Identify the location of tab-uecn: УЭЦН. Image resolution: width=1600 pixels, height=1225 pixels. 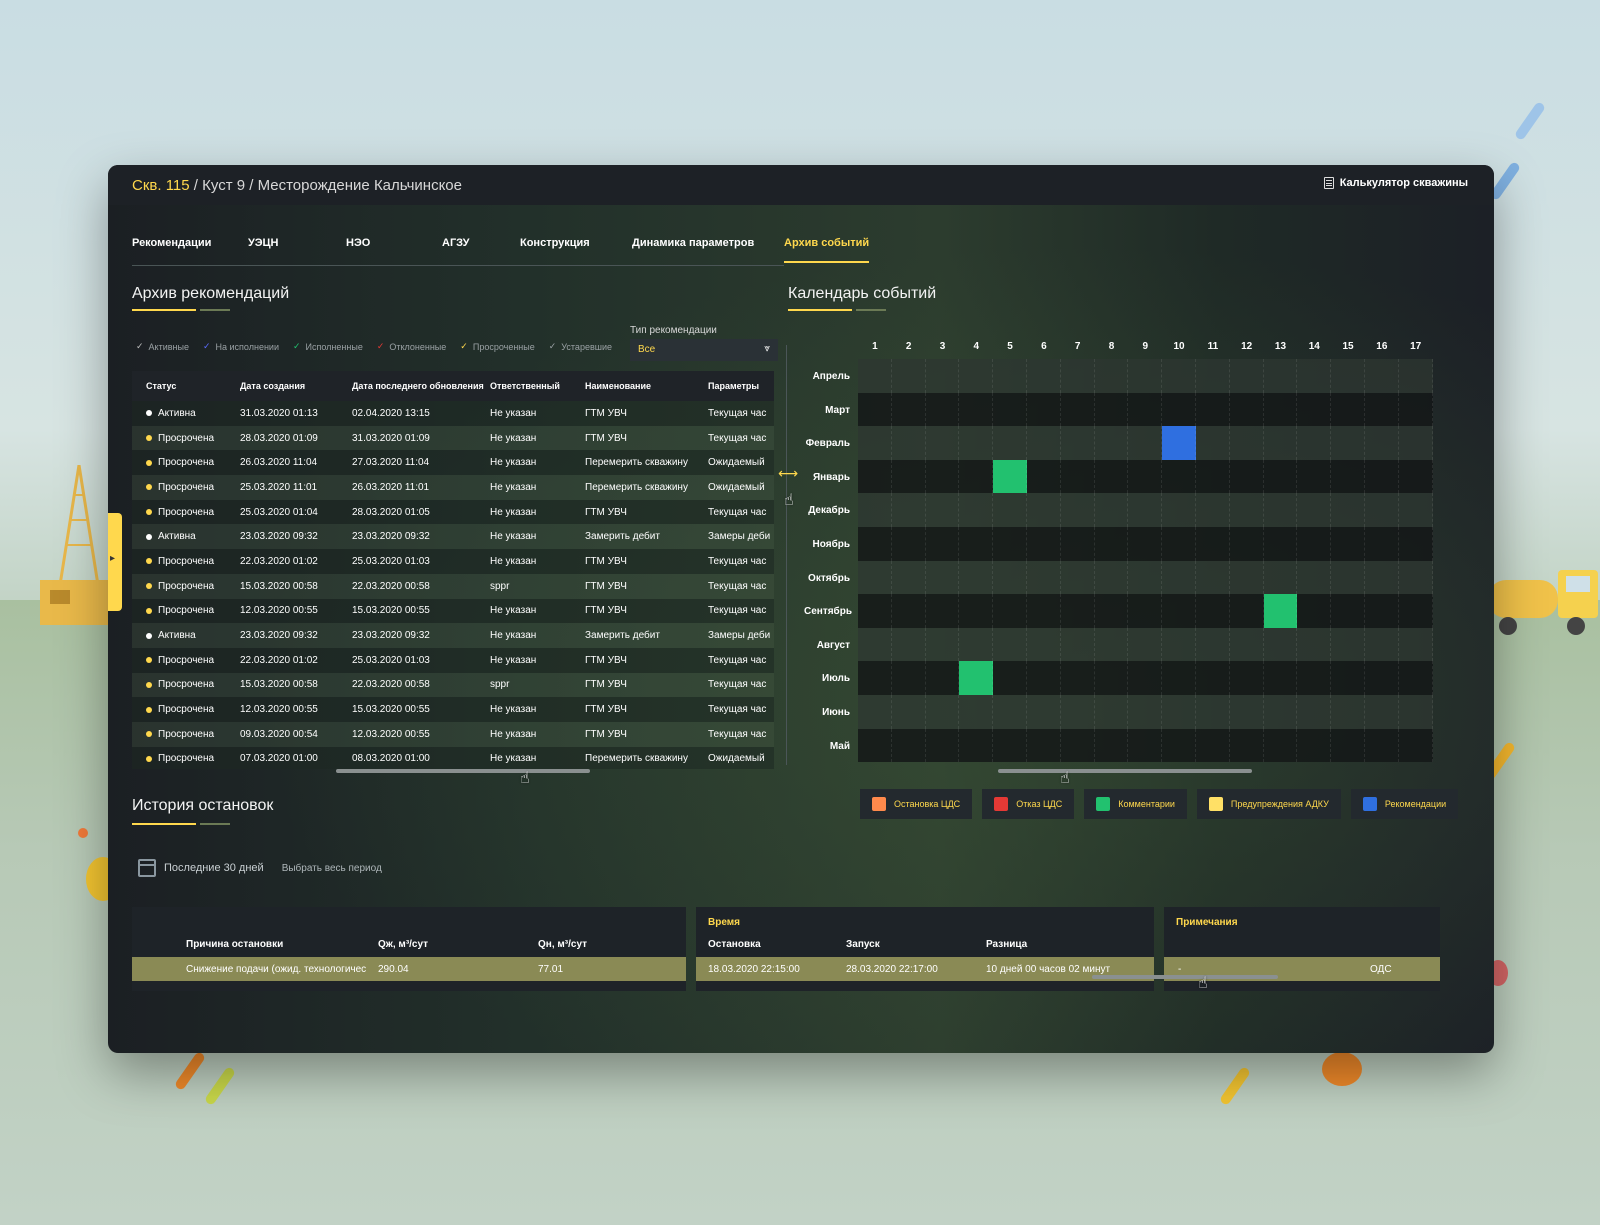
(263, 243).